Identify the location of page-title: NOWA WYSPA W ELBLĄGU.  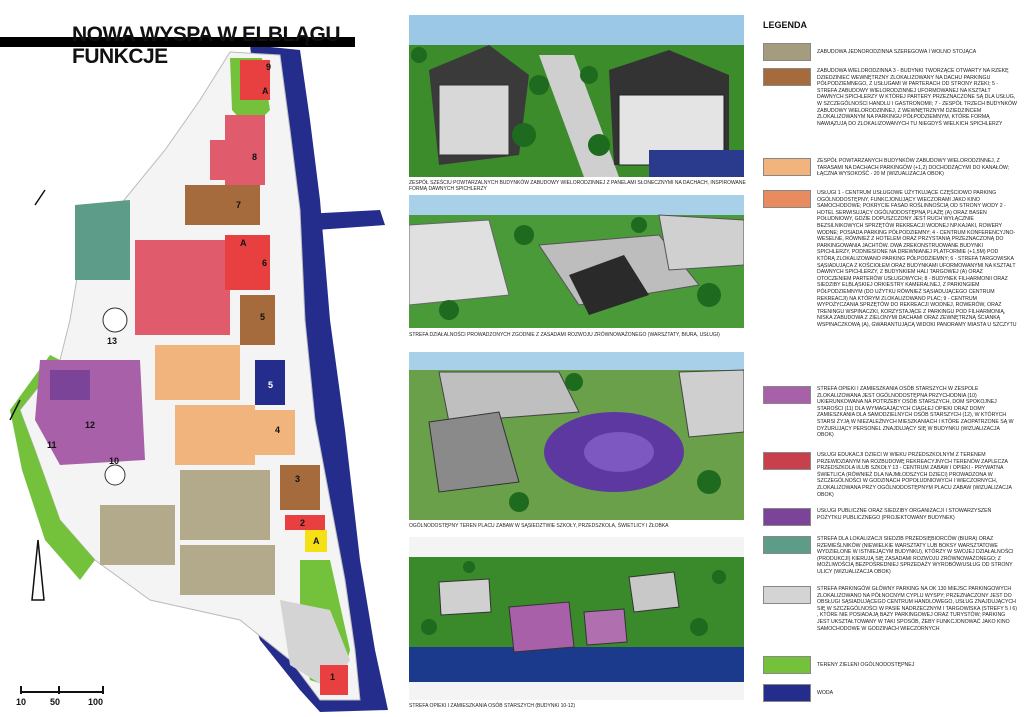
(206, 34).